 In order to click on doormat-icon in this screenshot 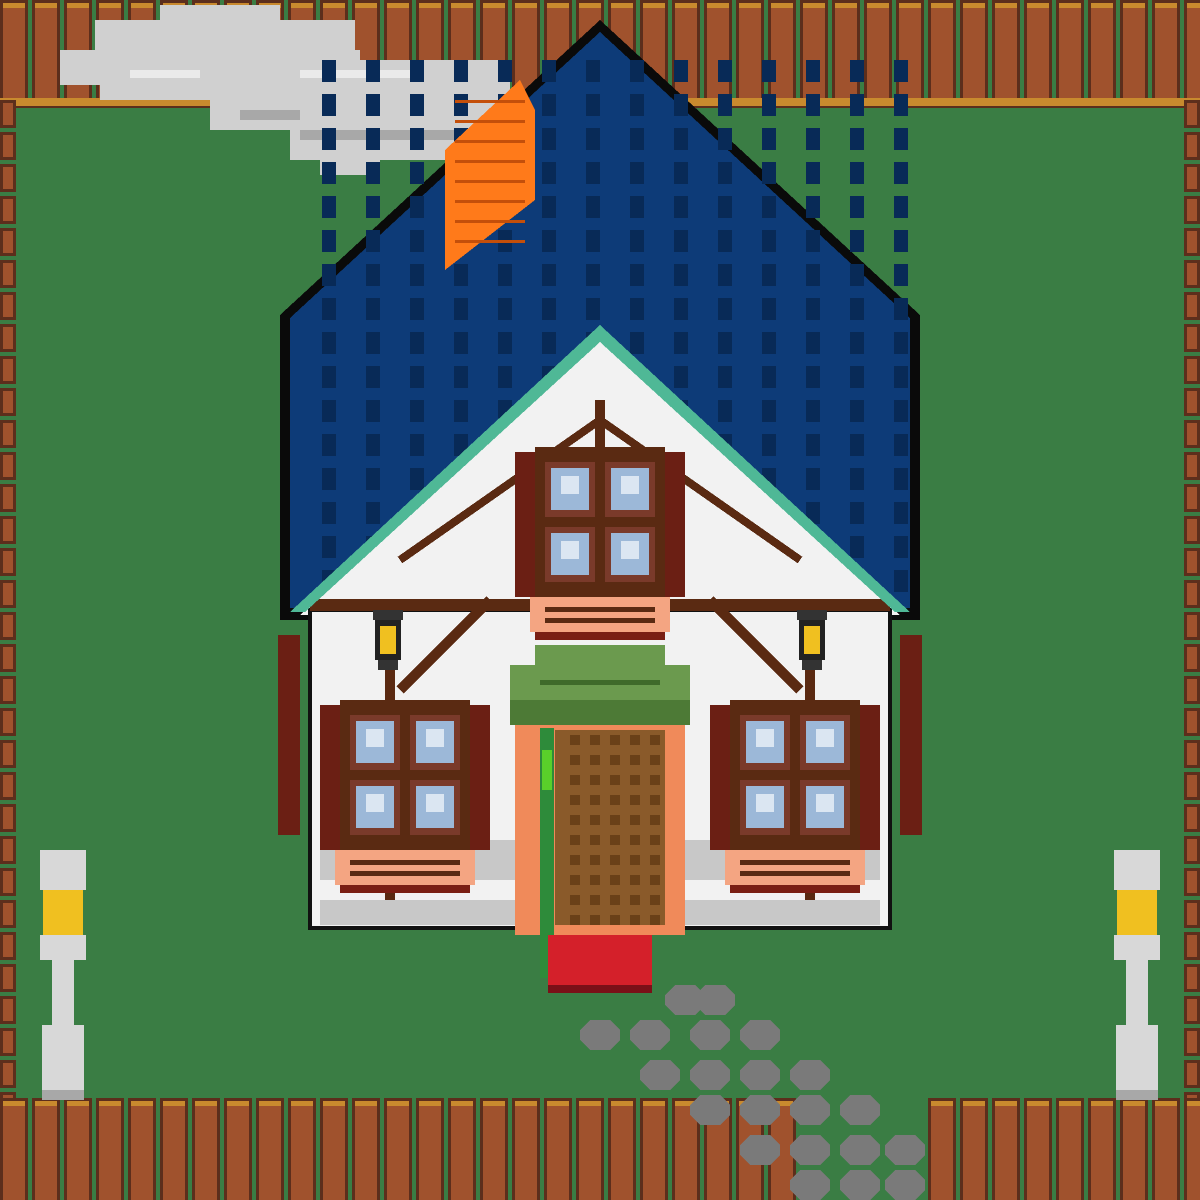, I will do `click(600, 964)`.